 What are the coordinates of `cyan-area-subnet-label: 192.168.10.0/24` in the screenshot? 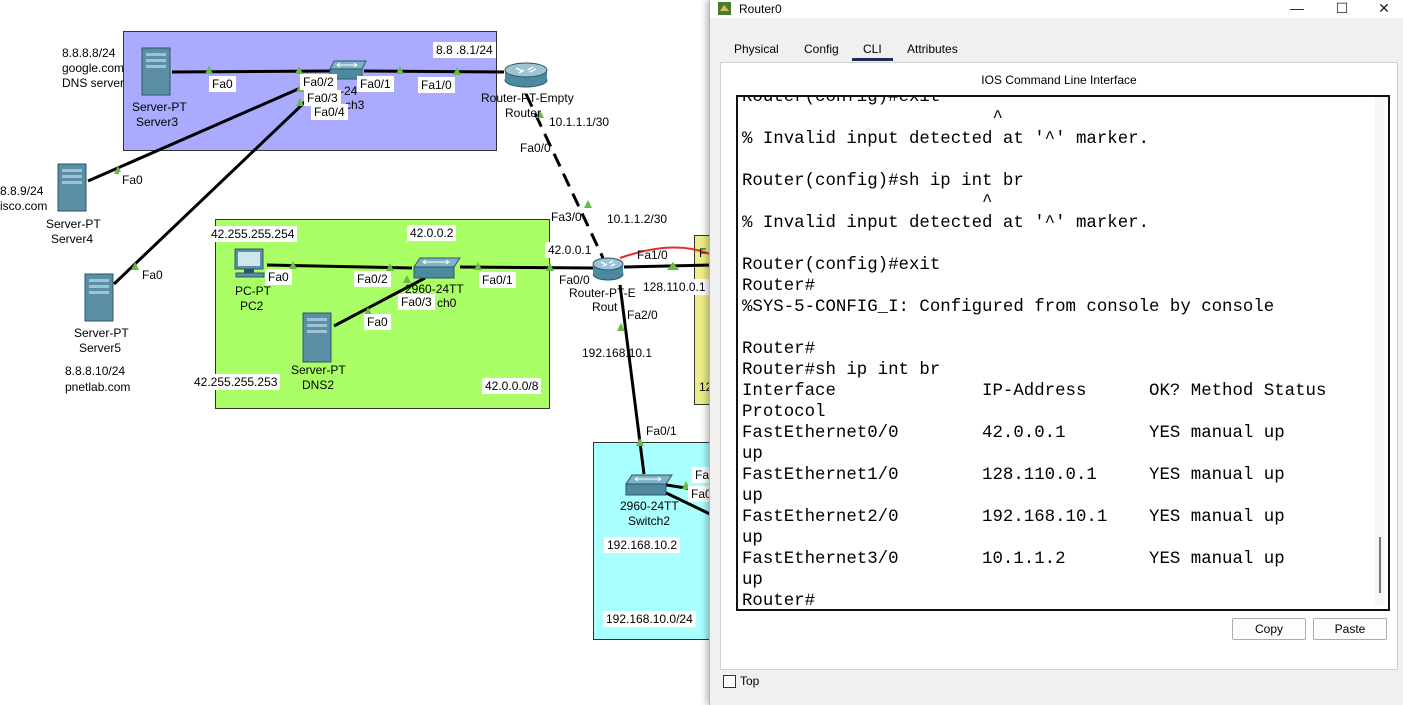 It's located at (649, 619).